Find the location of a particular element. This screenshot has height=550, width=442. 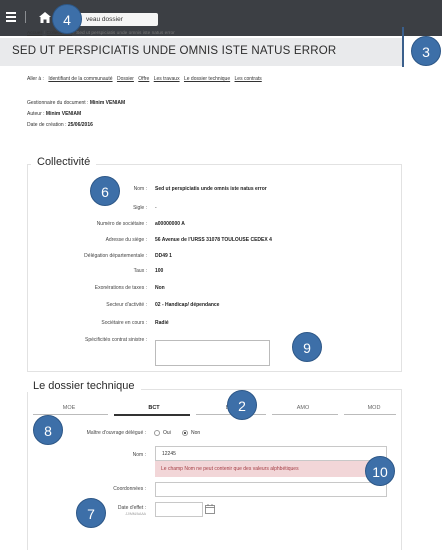

annotation-badge: 4 is located at coordinates (67, 19).